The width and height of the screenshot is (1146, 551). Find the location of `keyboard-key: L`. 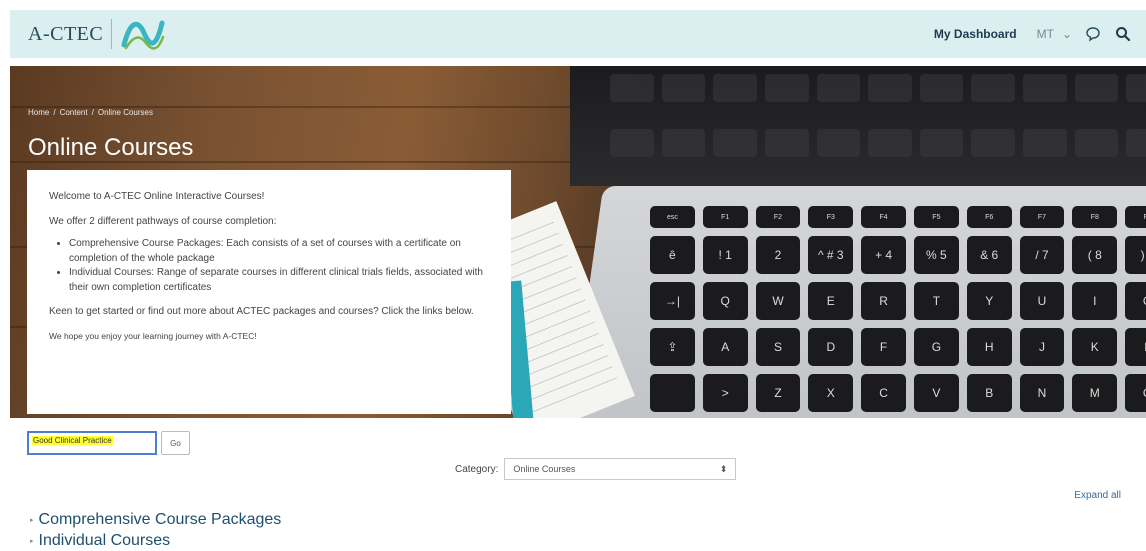

keyboard-key: L is located at coordinates (1135, 347).